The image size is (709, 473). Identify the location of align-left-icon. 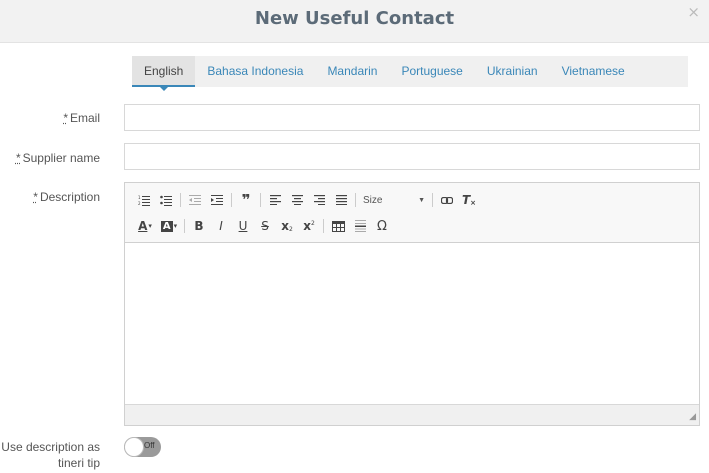
(275, 200).